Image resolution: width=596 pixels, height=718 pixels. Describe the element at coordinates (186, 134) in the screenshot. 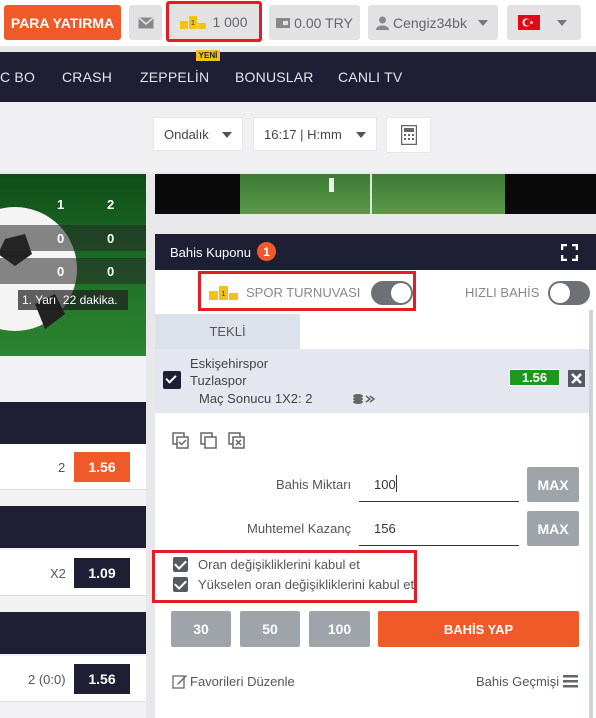

I see `odds-format-value: Ondalık` at that location.